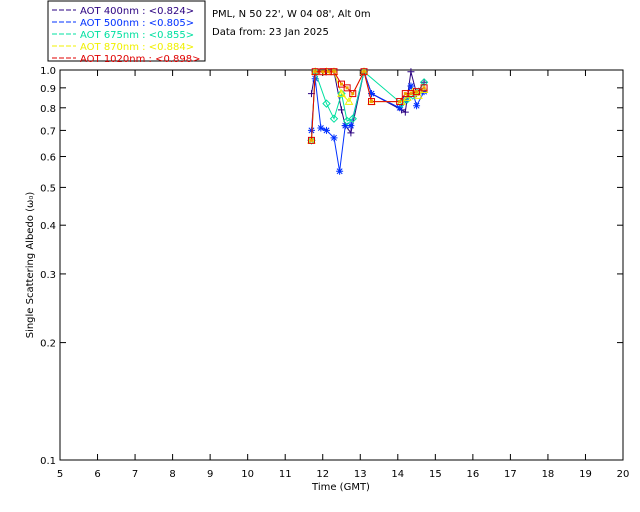  What do you see at coordinates (137, 35) in the screenshot?
I see `legend-label: AOT 675nm : <0.855>` at bounding box center [137, 35].